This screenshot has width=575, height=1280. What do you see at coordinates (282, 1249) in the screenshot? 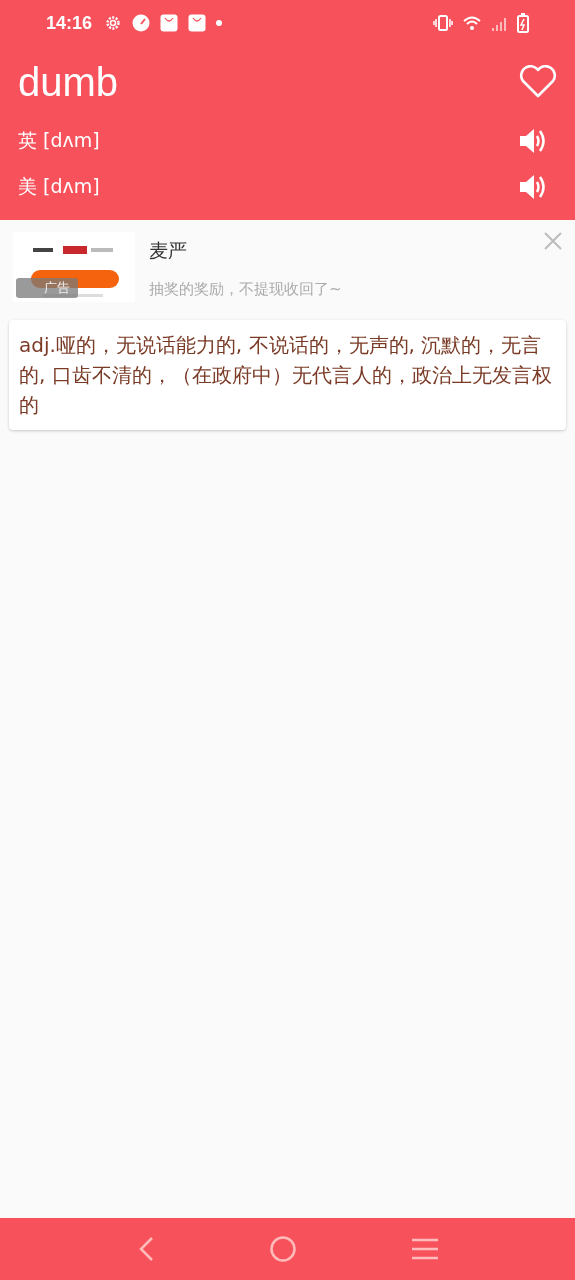
I see `home-icon` at bounding box center [282, 1249].